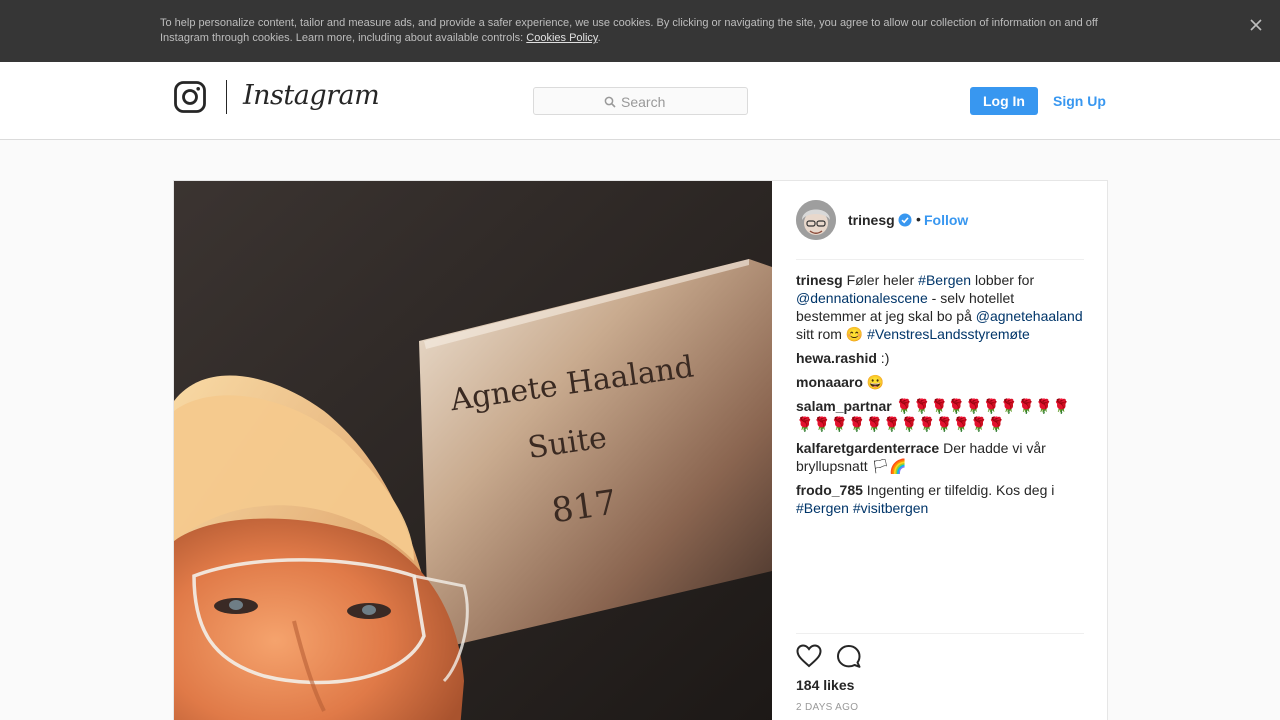 The height and width of the screenshot is (720, 1280). Describe the element at coordinates (561, 38) in the screenshot. I see `cookies-policy-link: Cookies Policy` at that location.